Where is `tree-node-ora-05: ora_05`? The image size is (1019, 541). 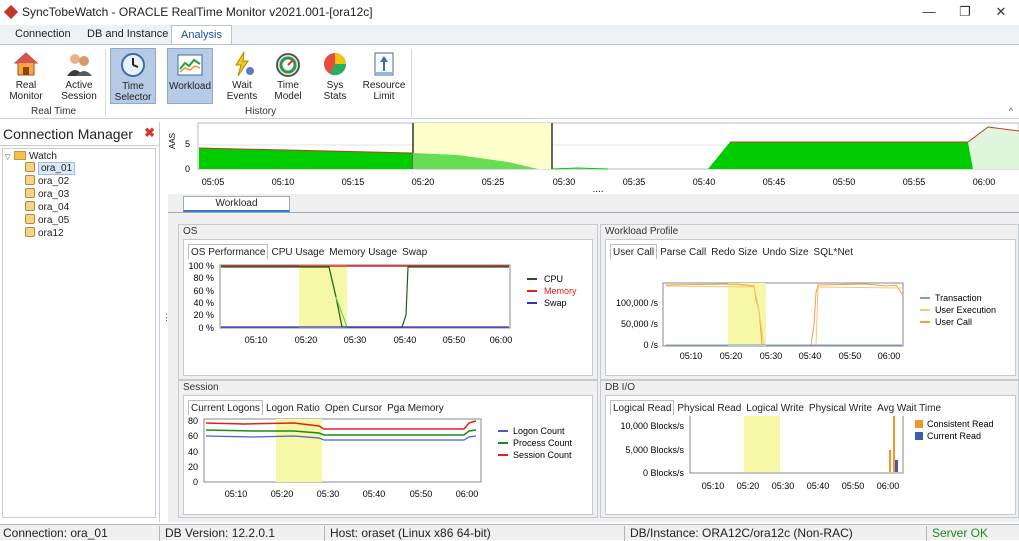
tree-node-ora-05: ora_05 is located at coordinates (47, 220).